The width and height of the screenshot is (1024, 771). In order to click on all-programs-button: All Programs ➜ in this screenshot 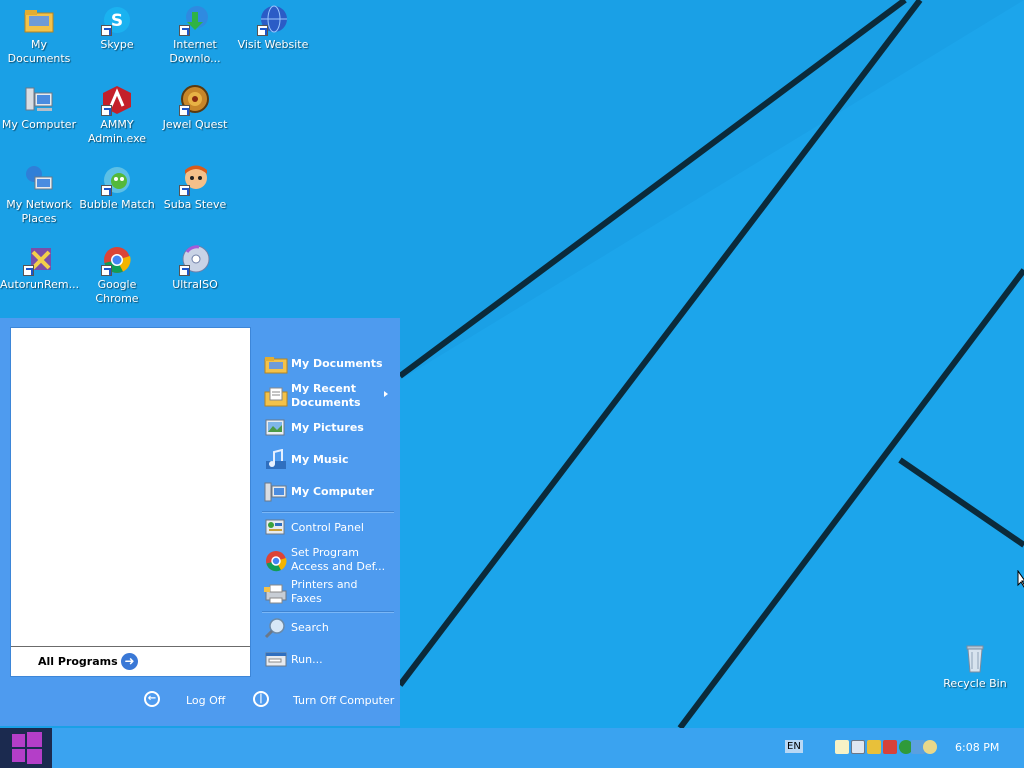, I will do `click(130, 661)`.